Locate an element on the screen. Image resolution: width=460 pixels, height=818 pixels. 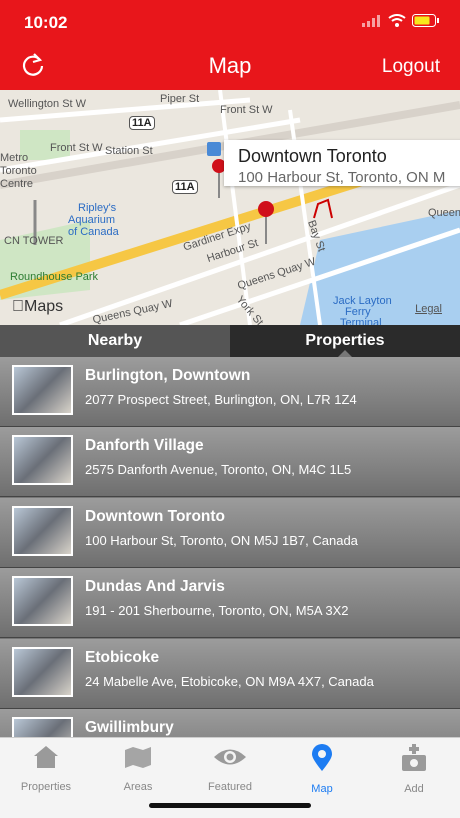
add-camera-icon is located at coordinates (414, 757).